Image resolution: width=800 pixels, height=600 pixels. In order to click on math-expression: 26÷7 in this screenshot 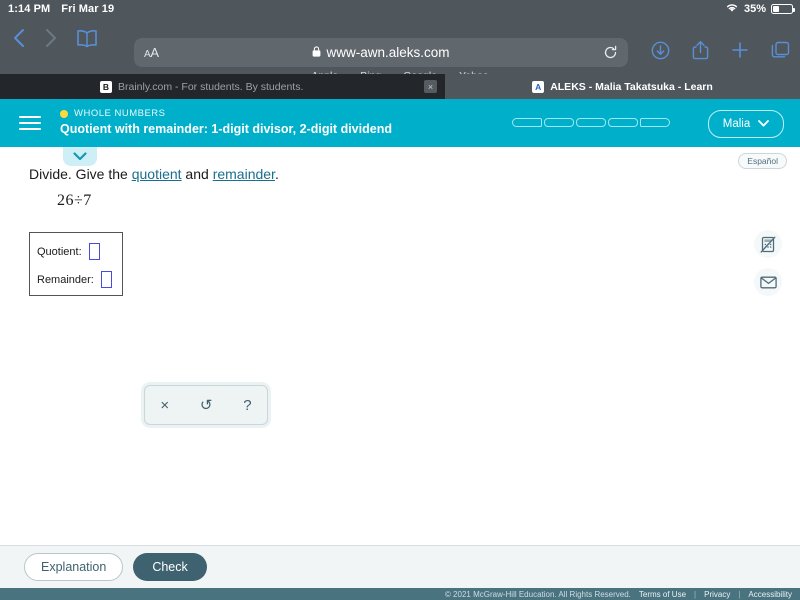, I will do `click(74, 200)`.